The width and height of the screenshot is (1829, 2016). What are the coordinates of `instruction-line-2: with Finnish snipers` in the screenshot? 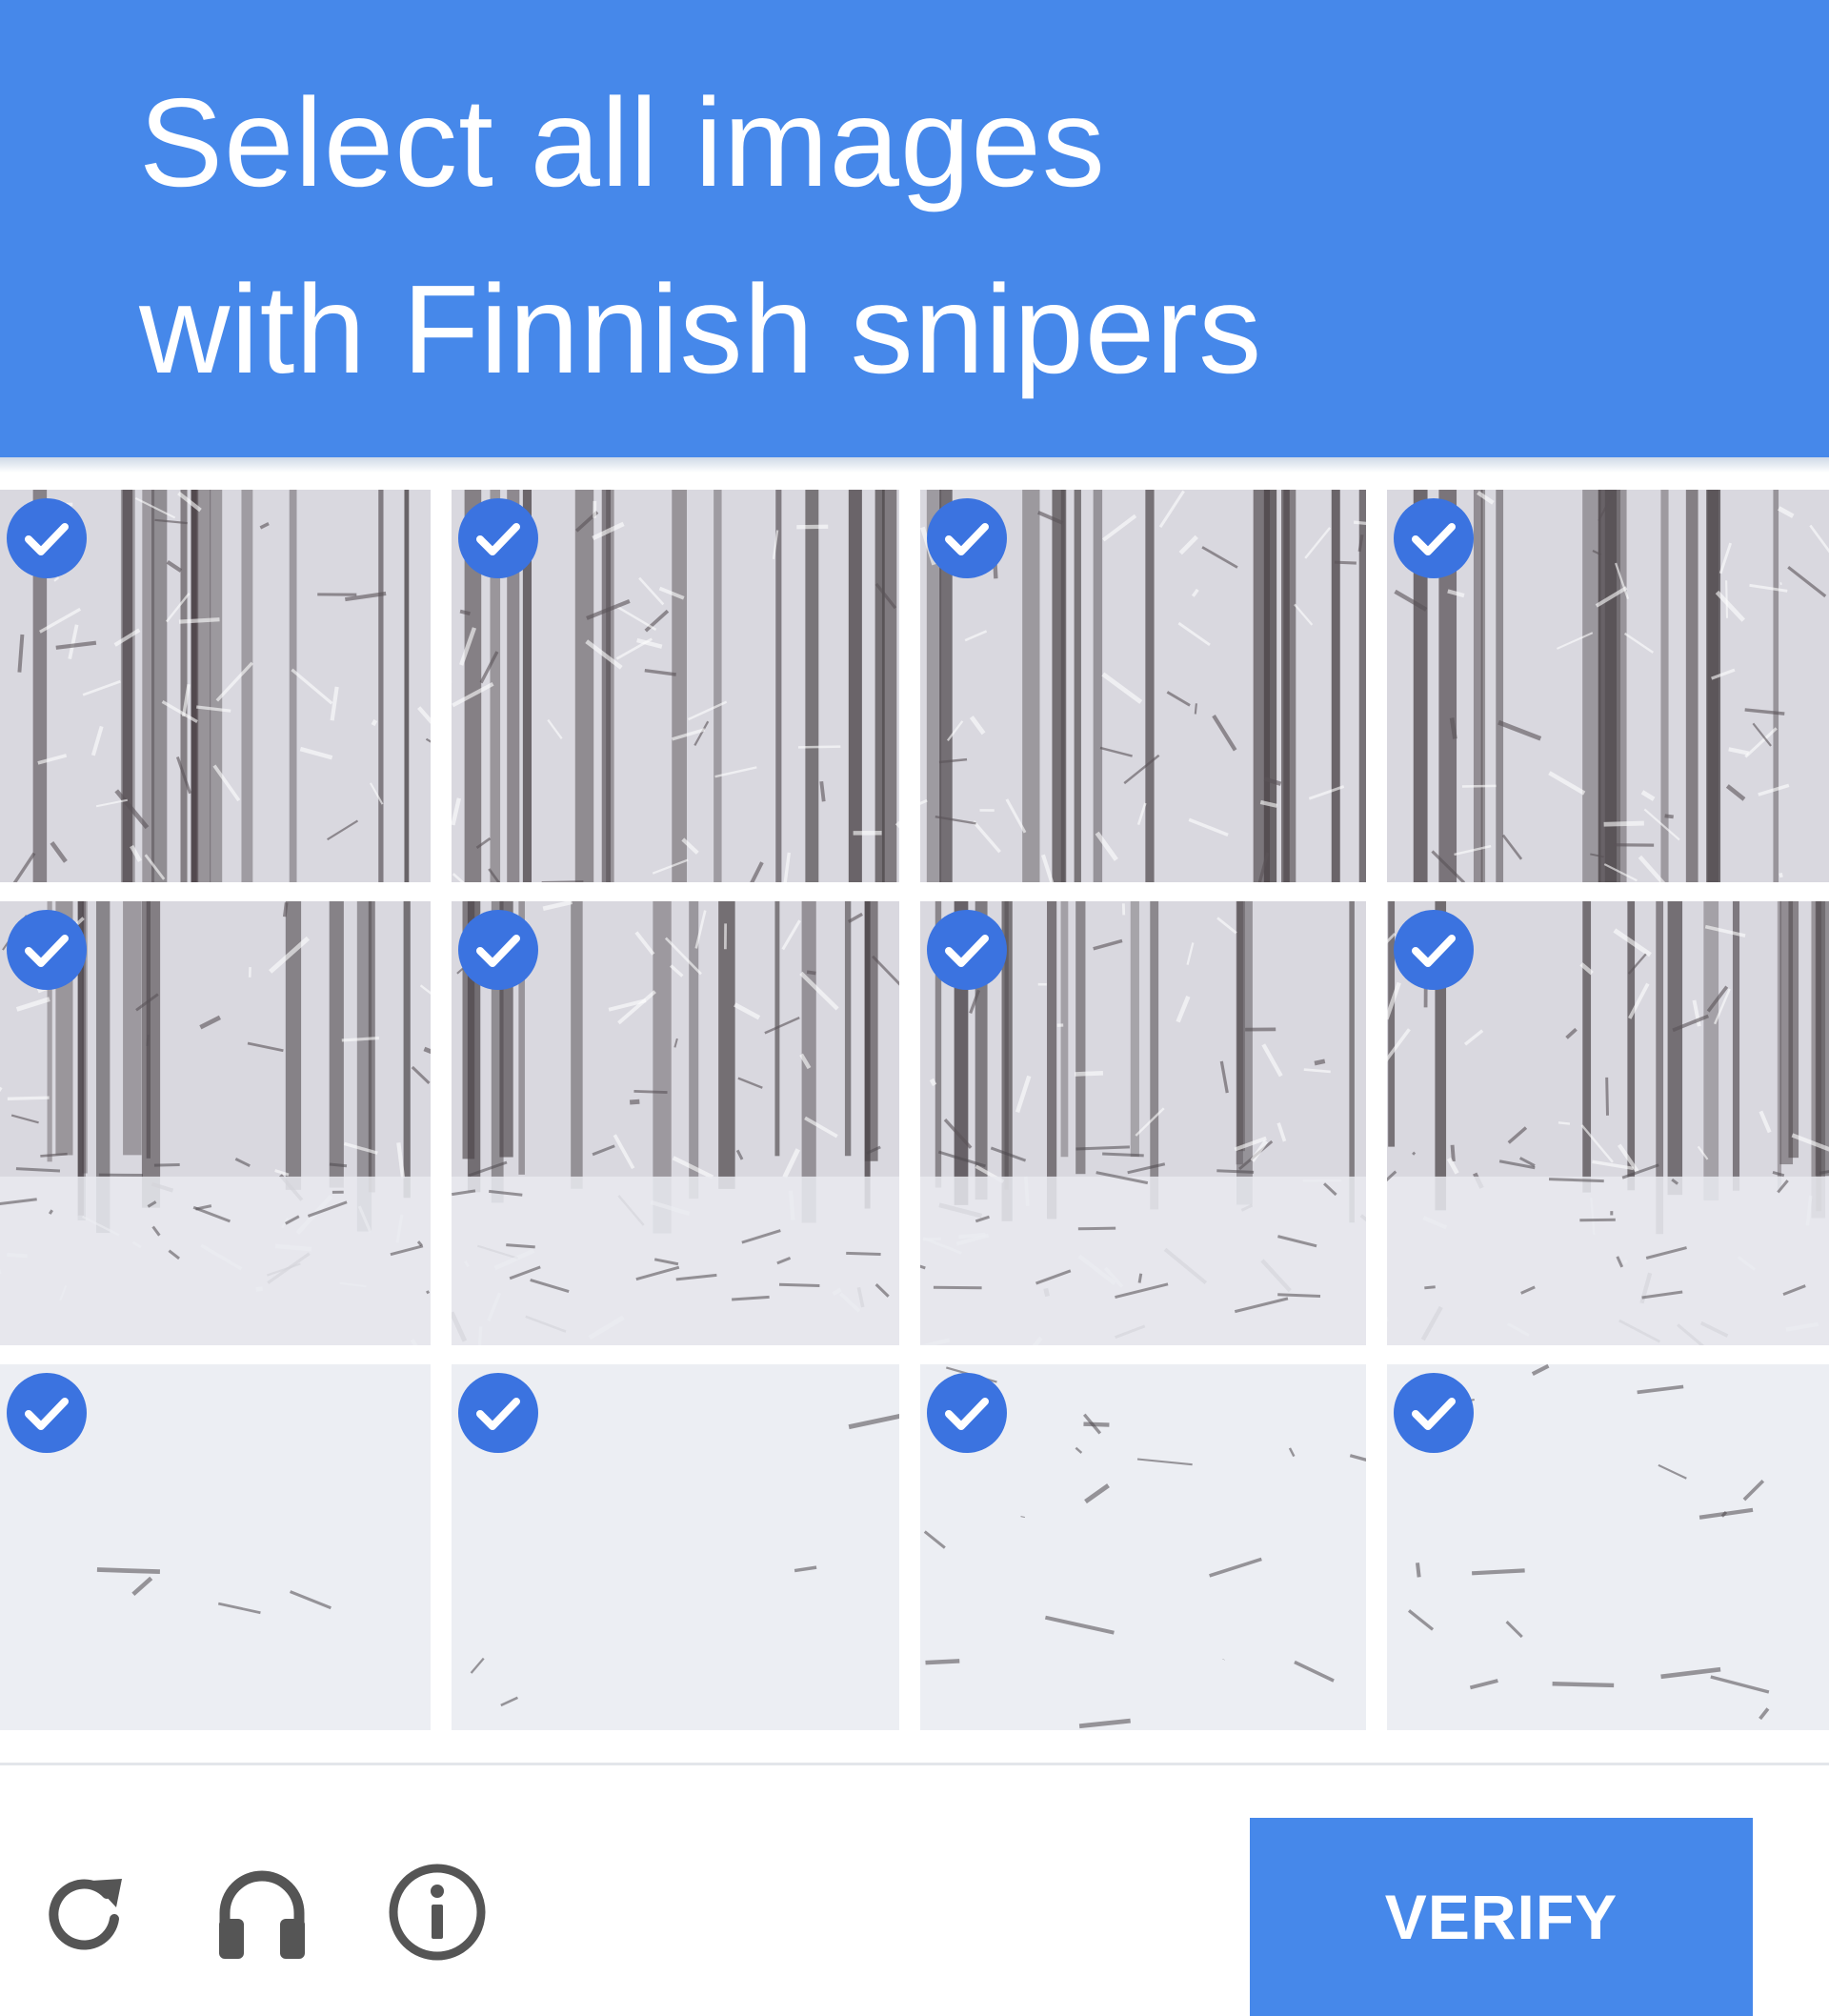 It's located at (701, 329).